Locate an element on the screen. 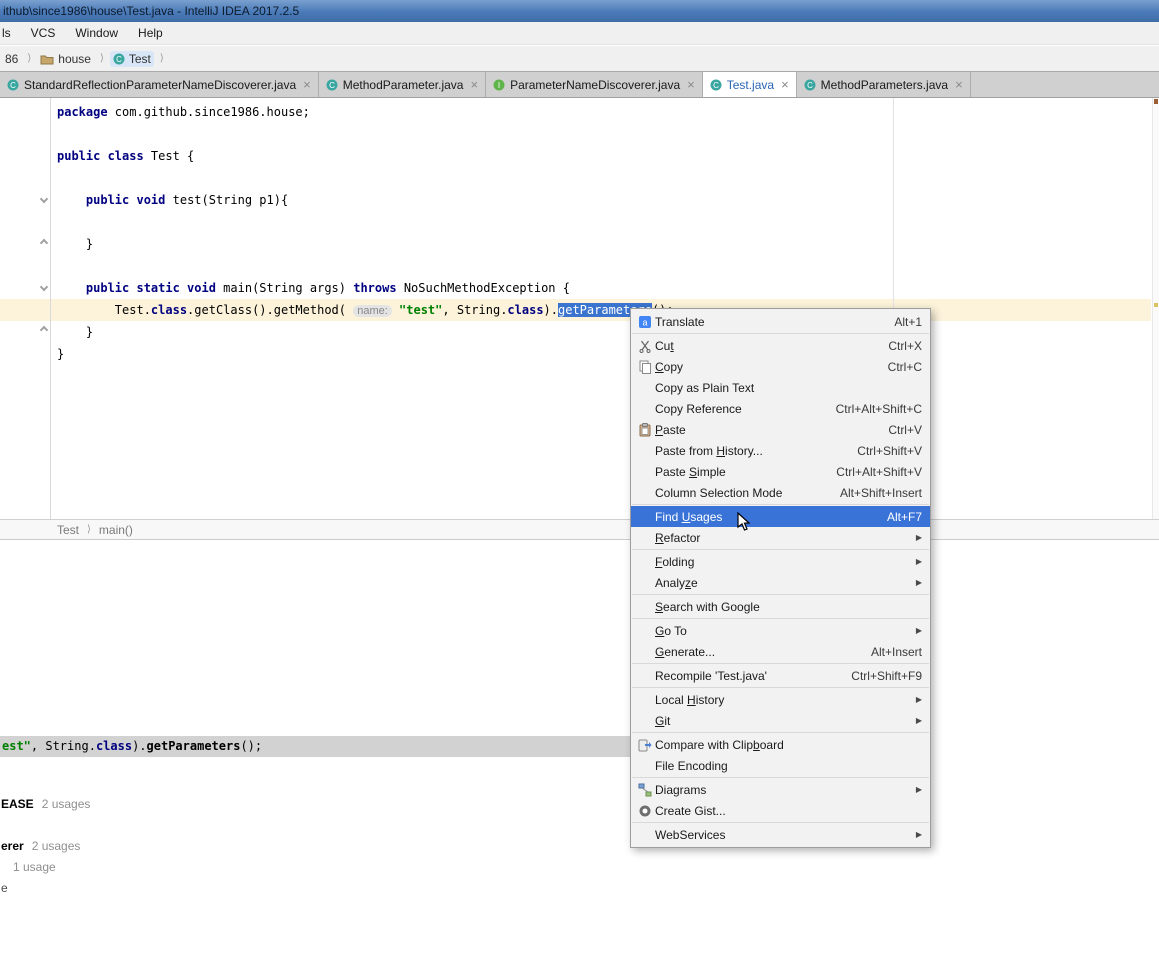 The height and width of the screenshot is (955, 1159). editor-breadcrumb-item-test: Test is located at coordinates (68, 530).